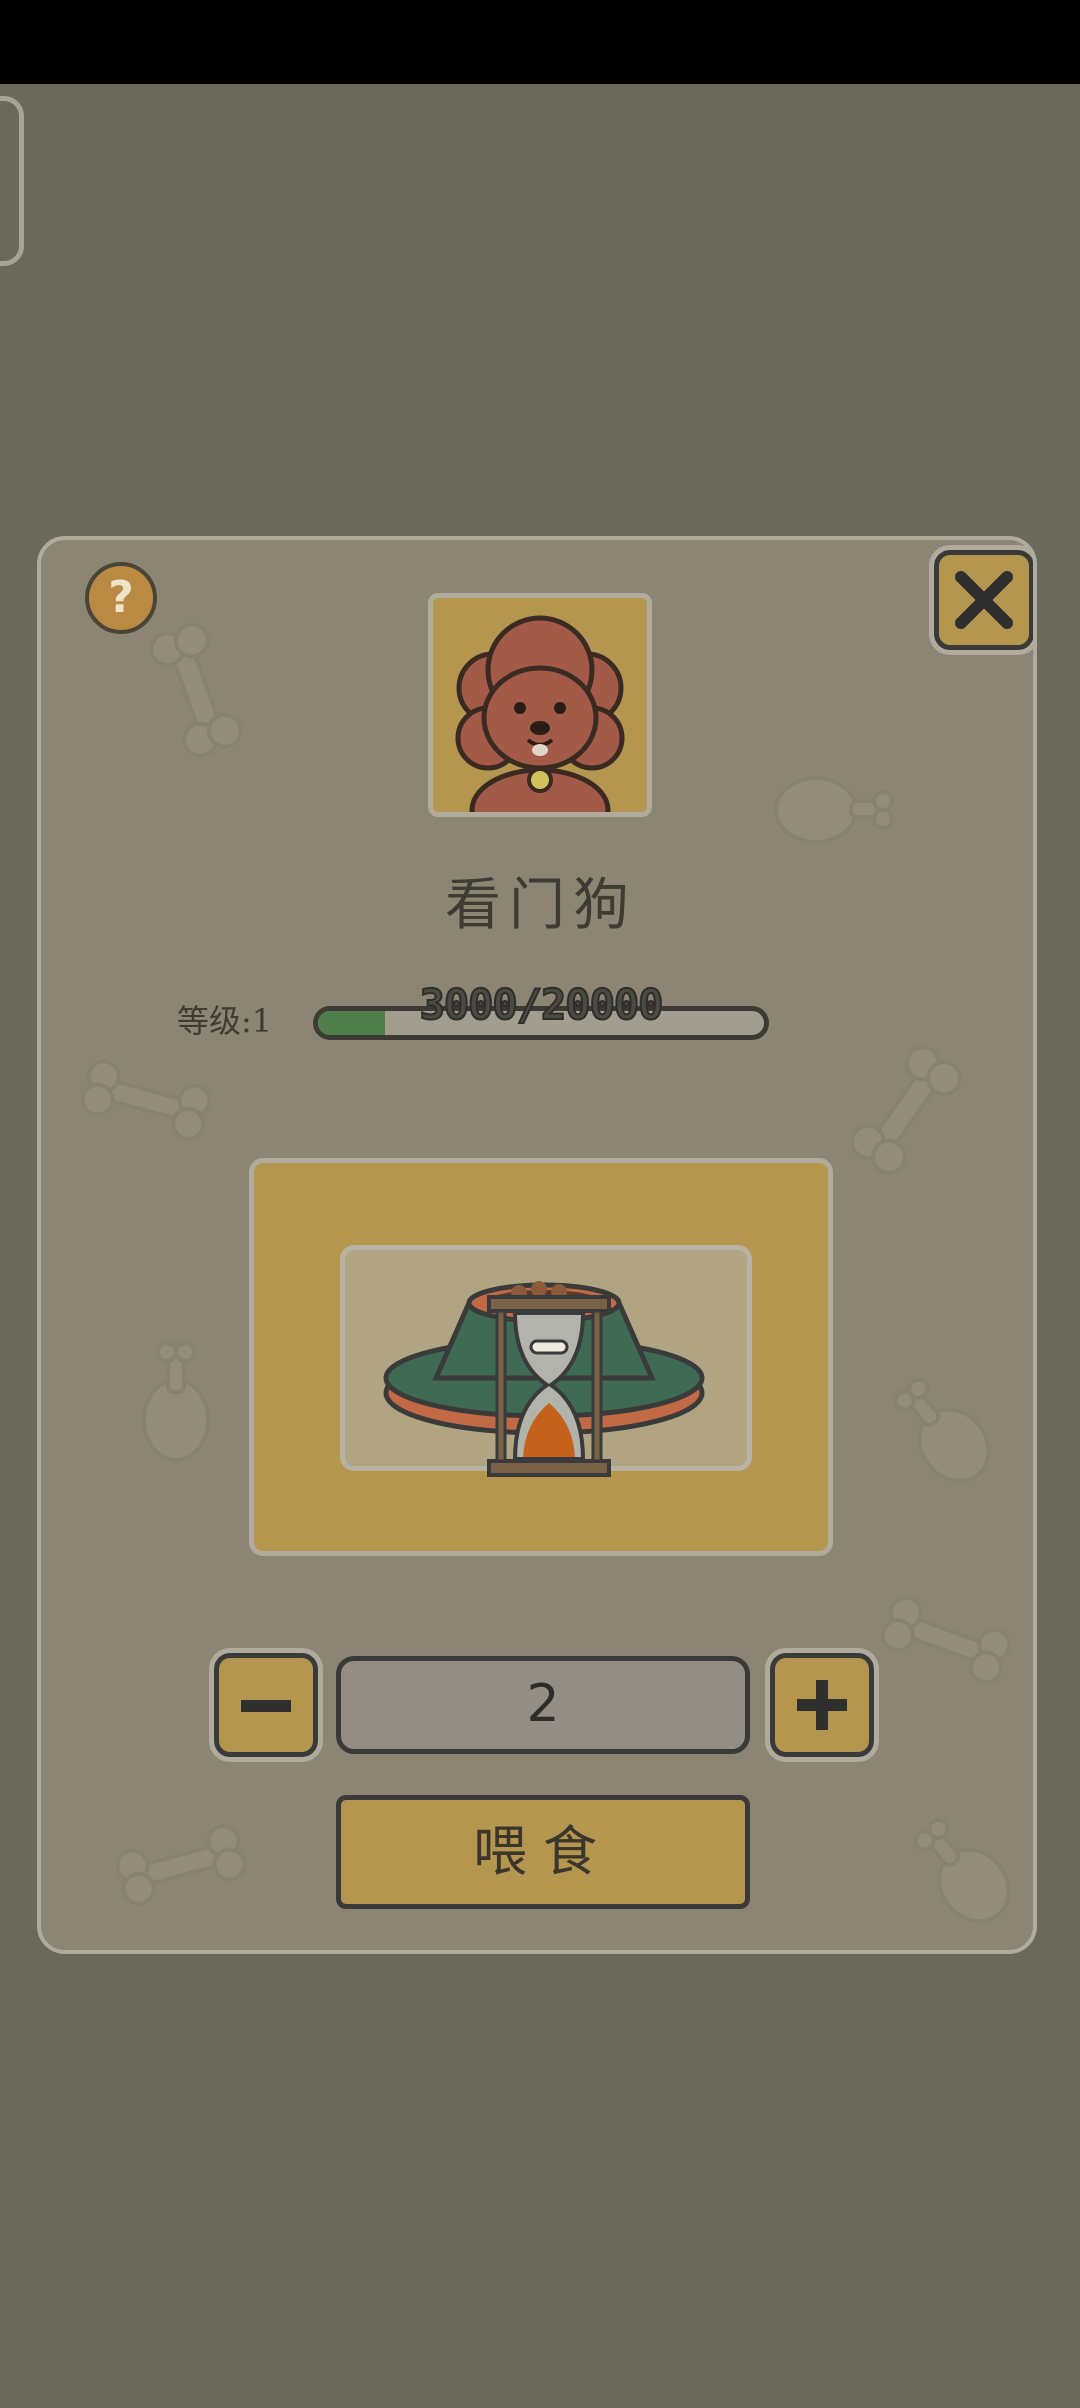  Describe the element at coordinates (540, 713) in the screenshot. I see `poodle-icon` at that location.